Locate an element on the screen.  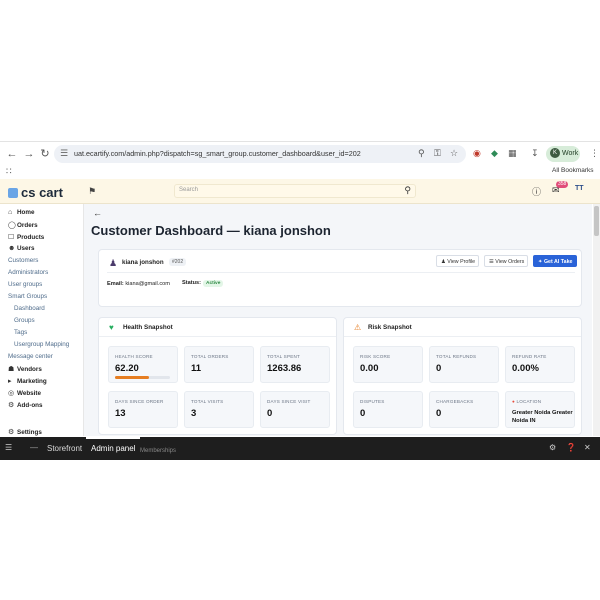
metric-label: TOTAL SPENT is located at coordinates (284, 356).